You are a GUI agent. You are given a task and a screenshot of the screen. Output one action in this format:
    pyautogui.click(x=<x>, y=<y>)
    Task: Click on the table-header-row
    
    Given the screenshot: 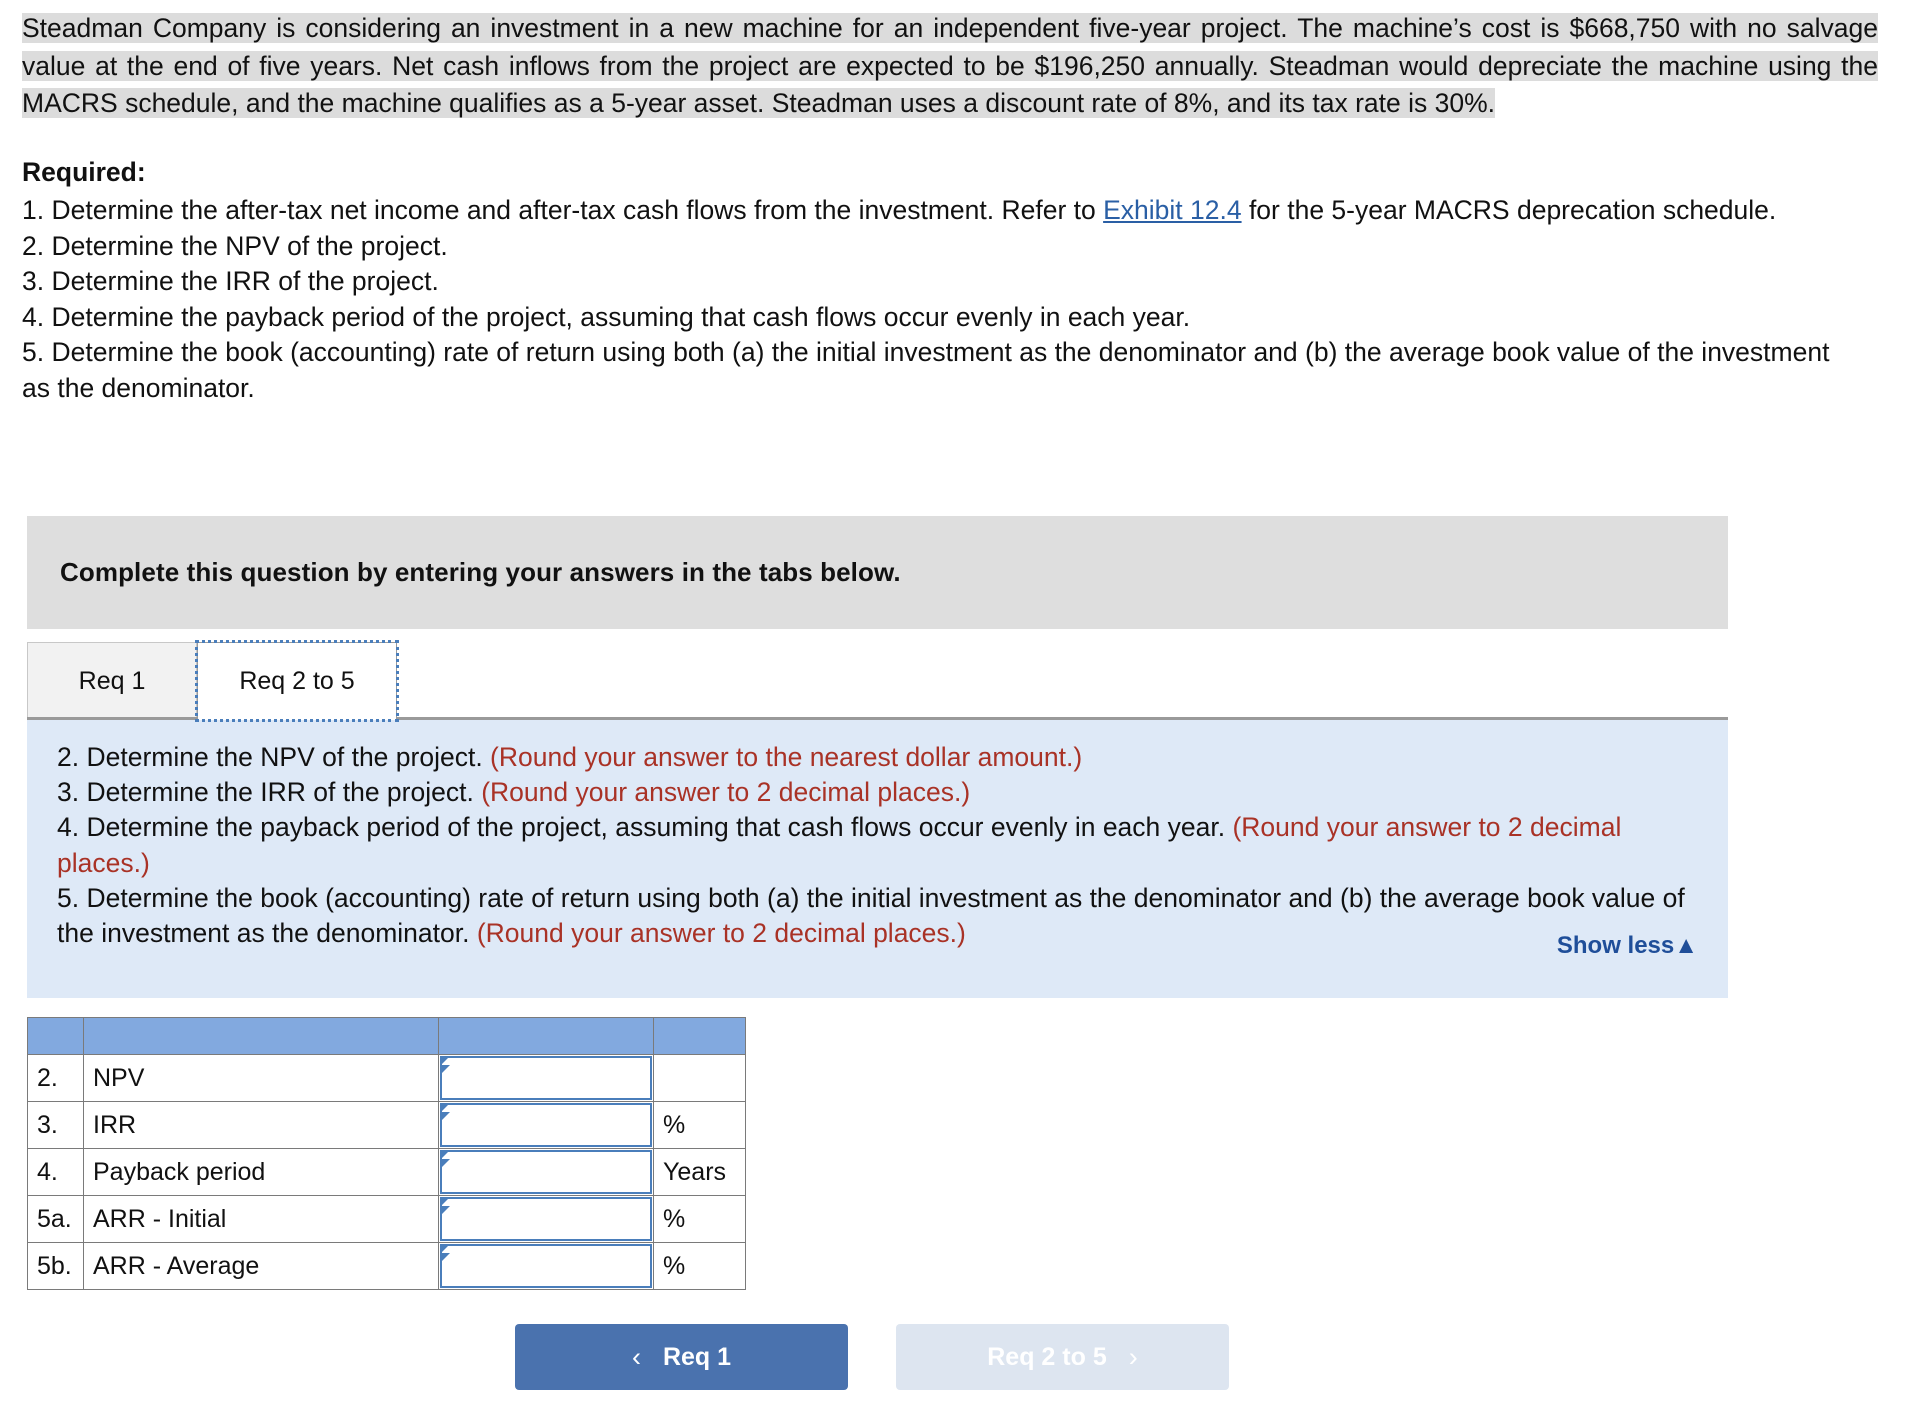 What is the action you would take?
    pyautogui.click(x=386, y=1036)
    